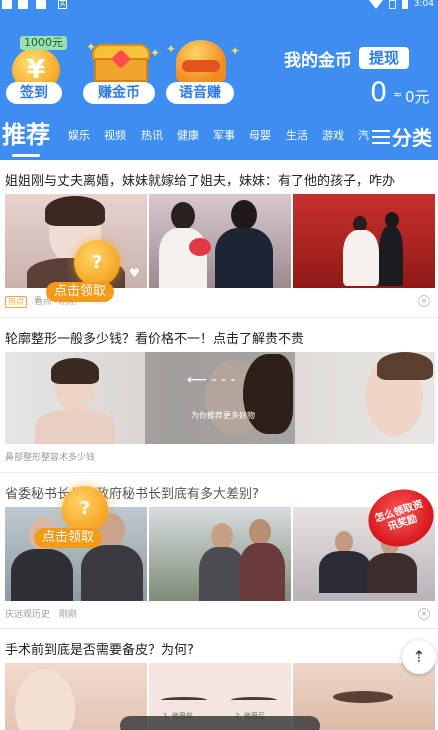 The image size is (438, 730). I want to click on treasure-chest-icon, so click(121, 64).